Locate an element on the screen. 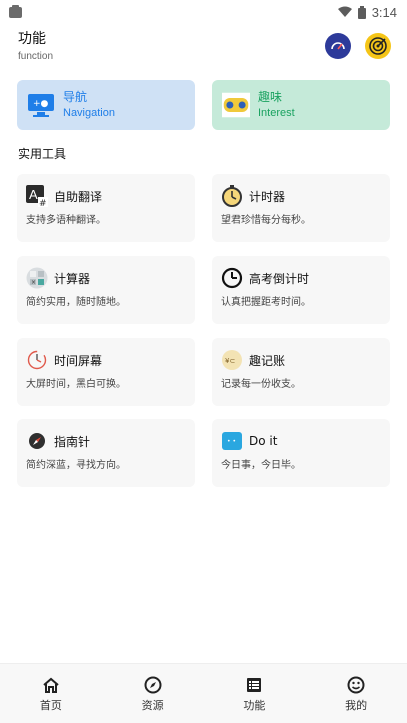  tool-desc: 认真把握距考时间。 is located at coordinates (266, 302).